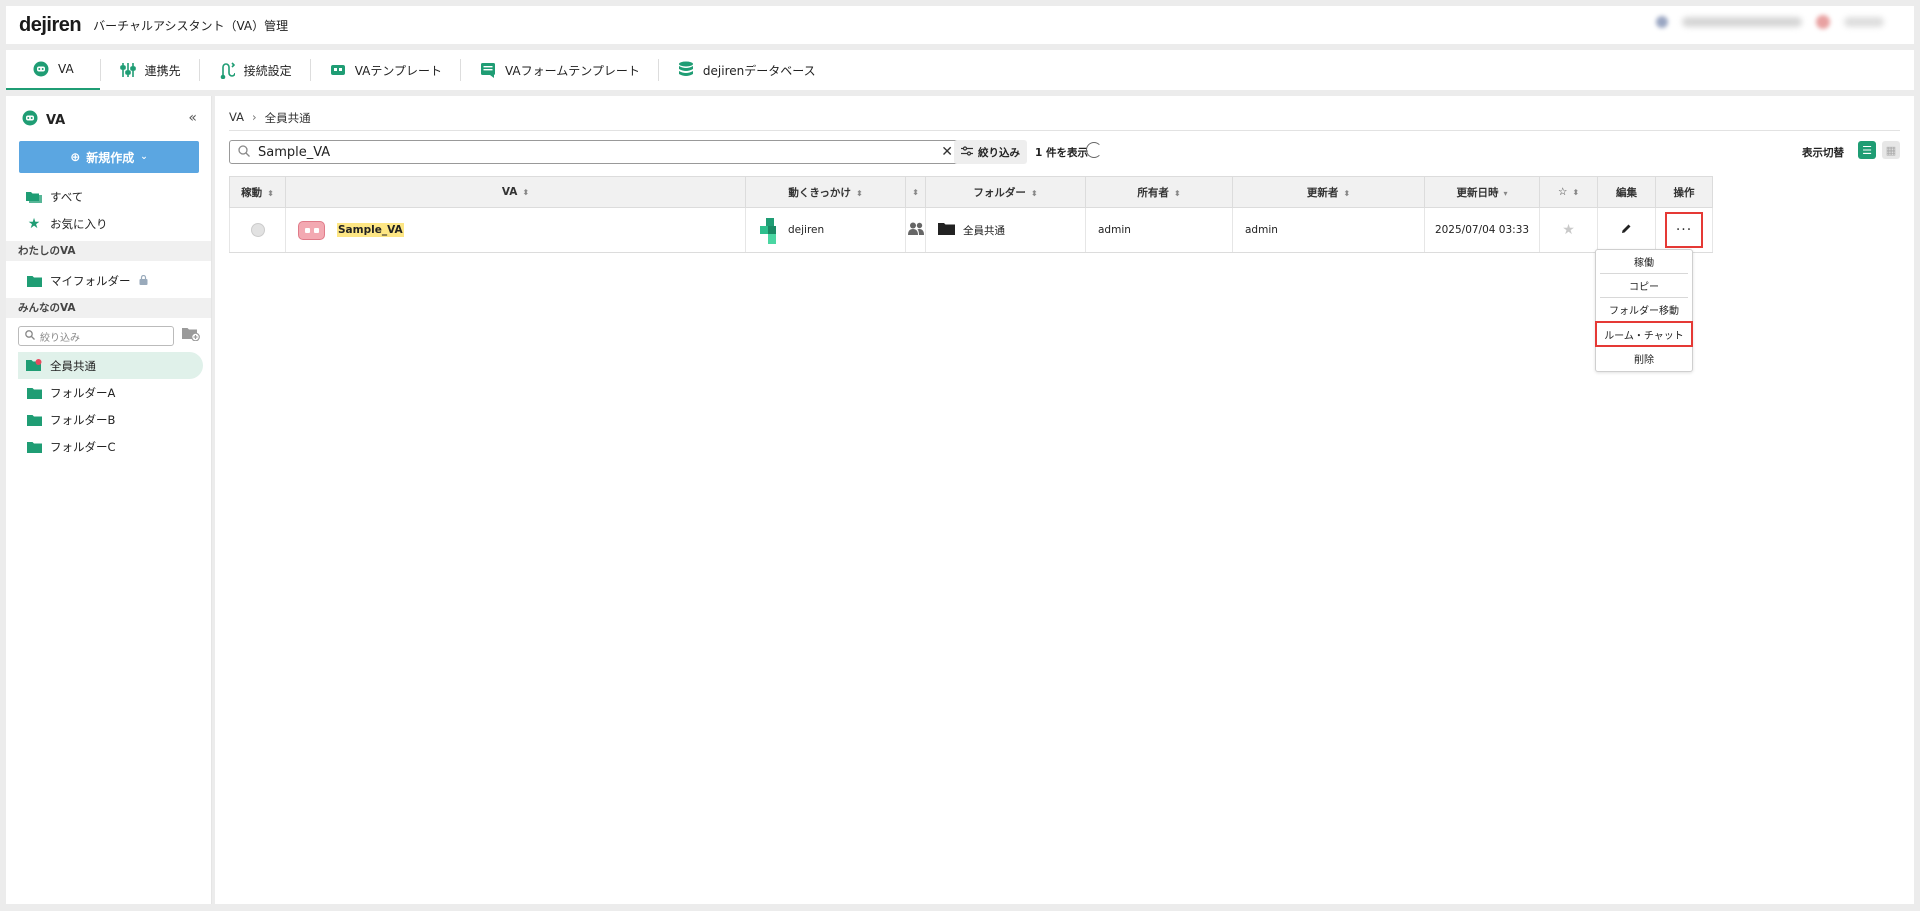 Image resolution: width=1920 pixels, height=911 pixels. I want to click on user-name-blurred, so click(1742, 22).